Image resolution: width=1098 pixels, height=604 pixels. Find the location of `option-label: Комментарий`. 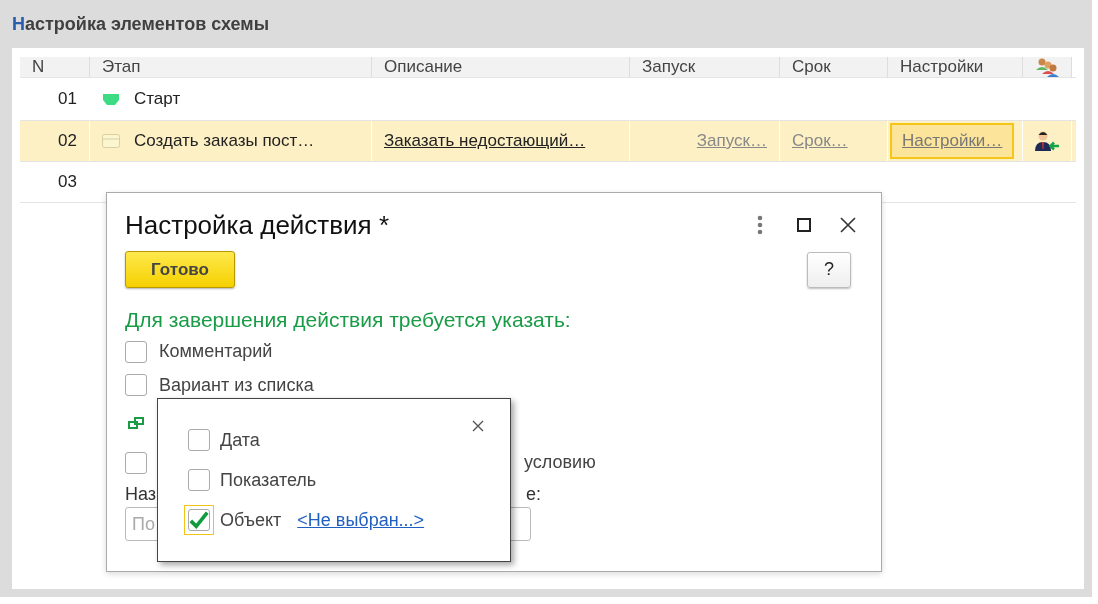

option-label: Комментарий is located at coordinates (216, 351).